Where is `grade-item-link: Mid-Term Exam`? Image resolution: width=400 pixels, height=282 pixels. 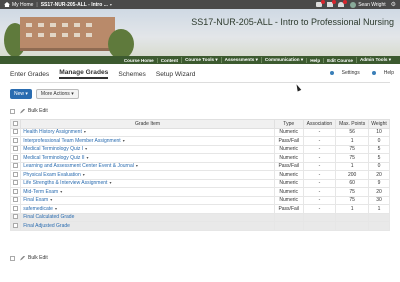 grade-item-link: Mid-Term Exam is located at coordinates (40, 192).